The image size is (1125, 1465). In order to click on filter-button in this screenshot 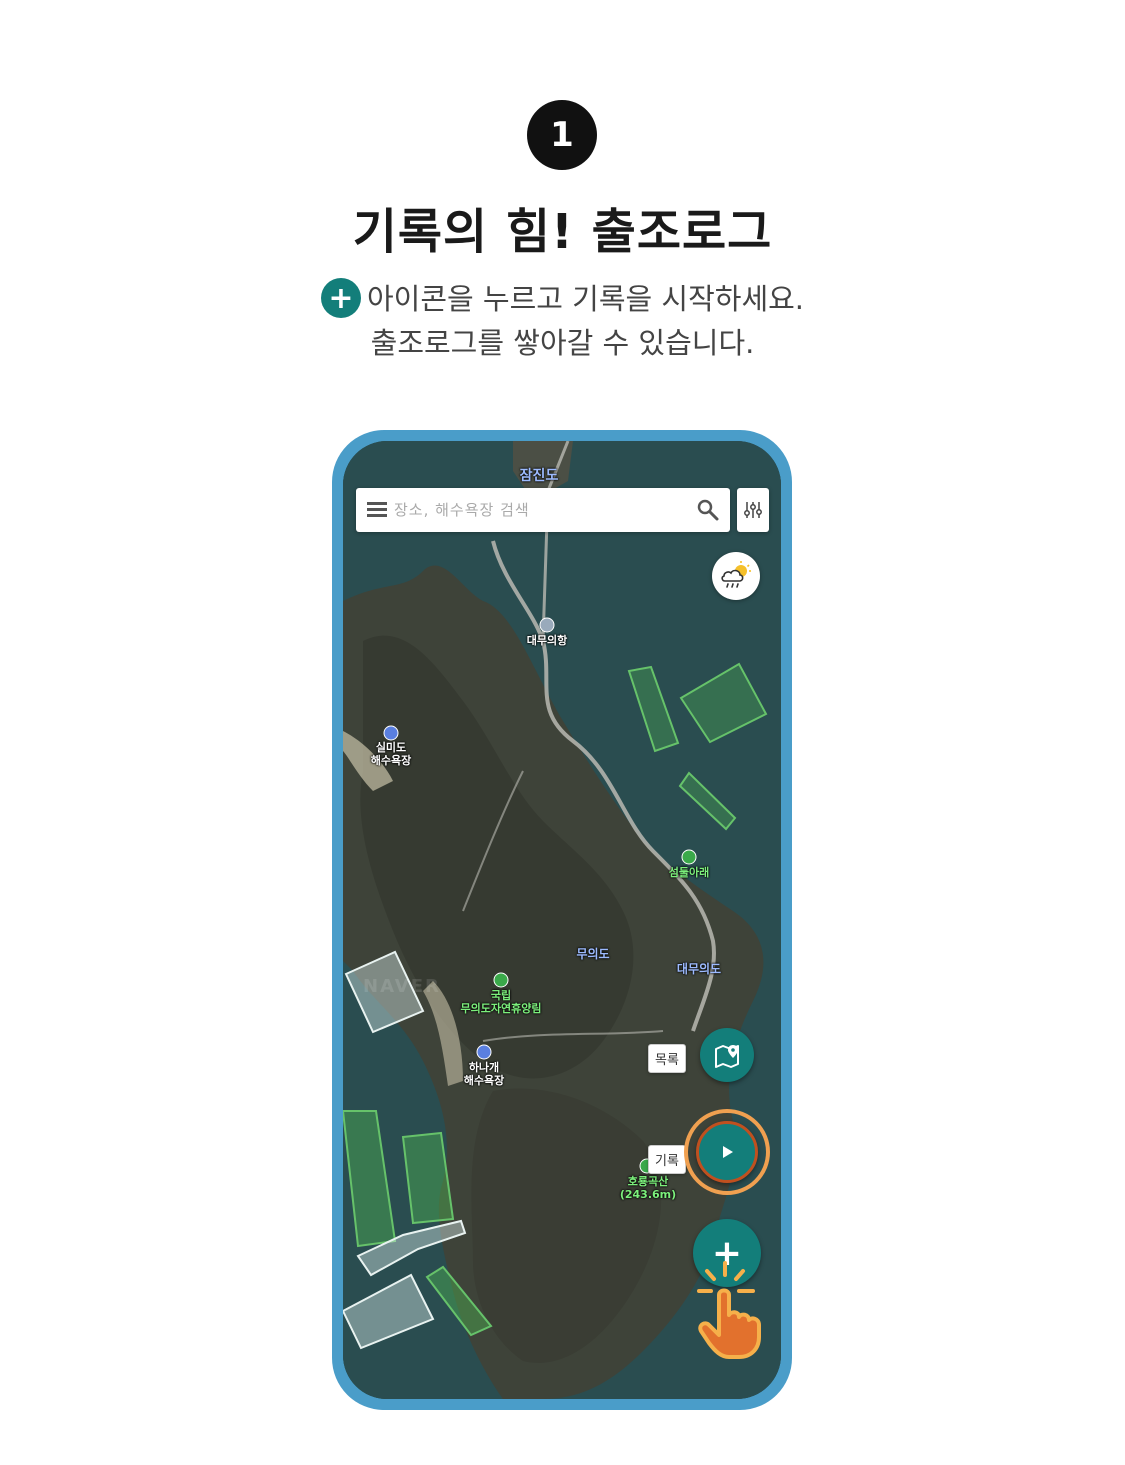, I will do `click(753, 510)`.